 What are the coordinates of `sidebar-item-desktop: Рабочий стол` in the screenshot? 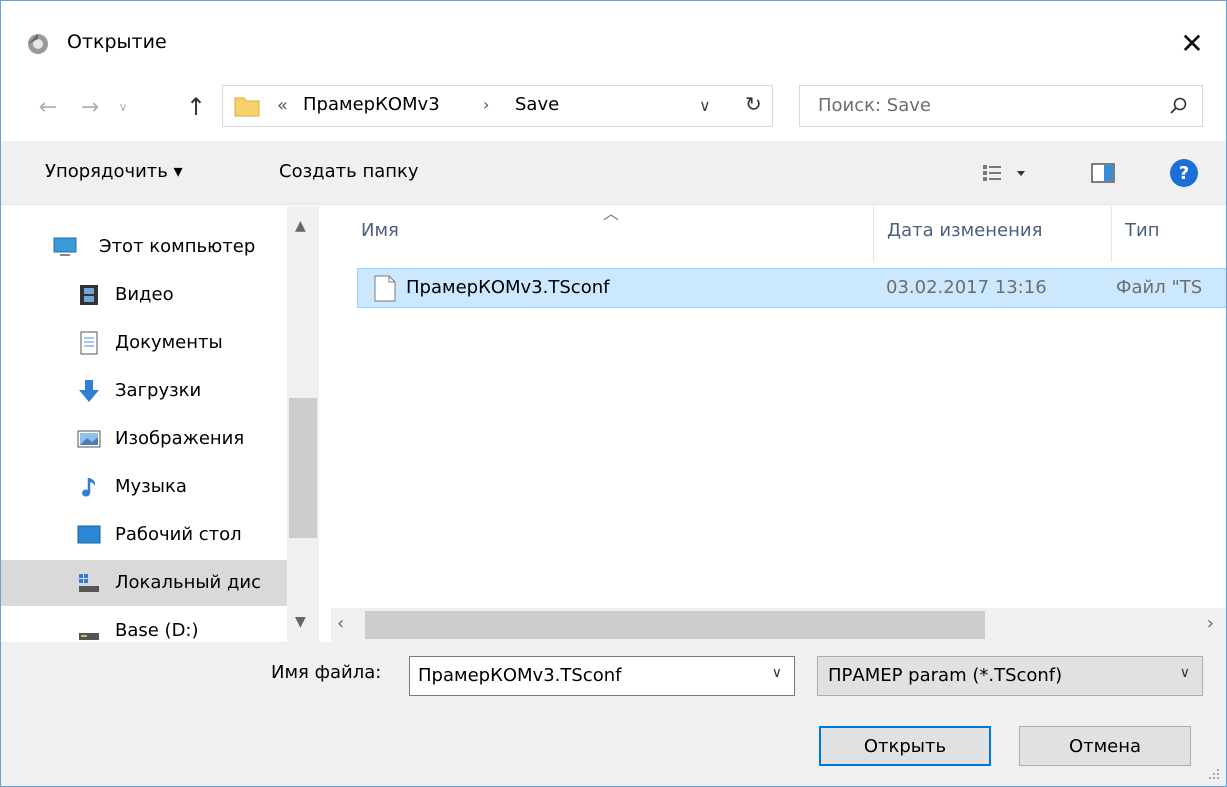 It's located at (144, 535).